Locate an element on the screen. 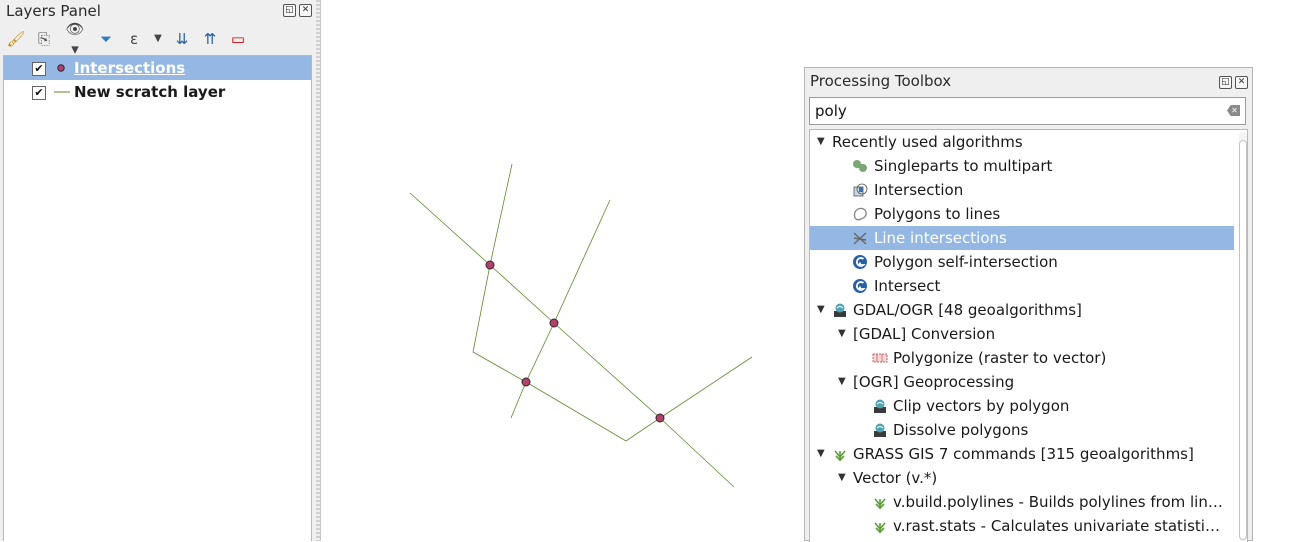  tree-scrollbar is located at coordinates (1243, 336).